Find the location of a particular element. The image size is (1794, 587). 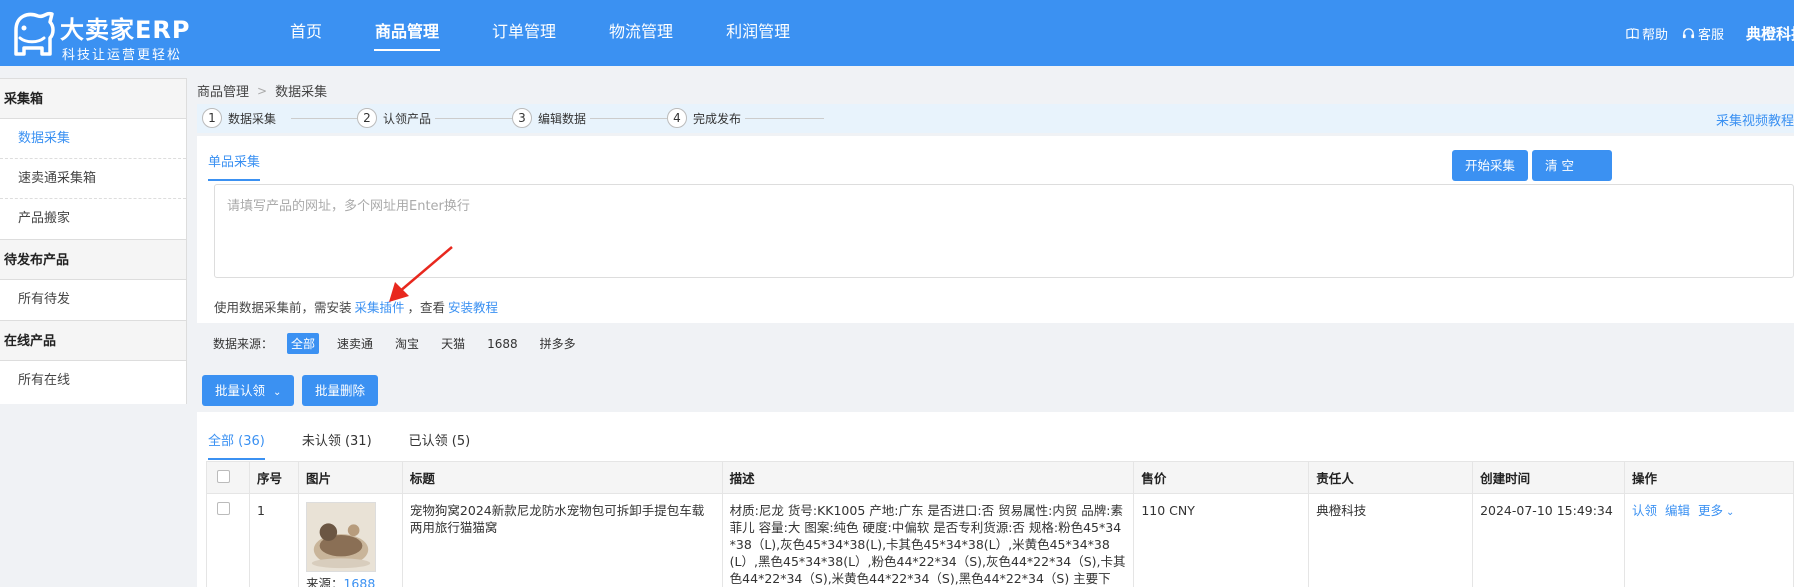

row-select-cell is located at coordinates (228, 540).